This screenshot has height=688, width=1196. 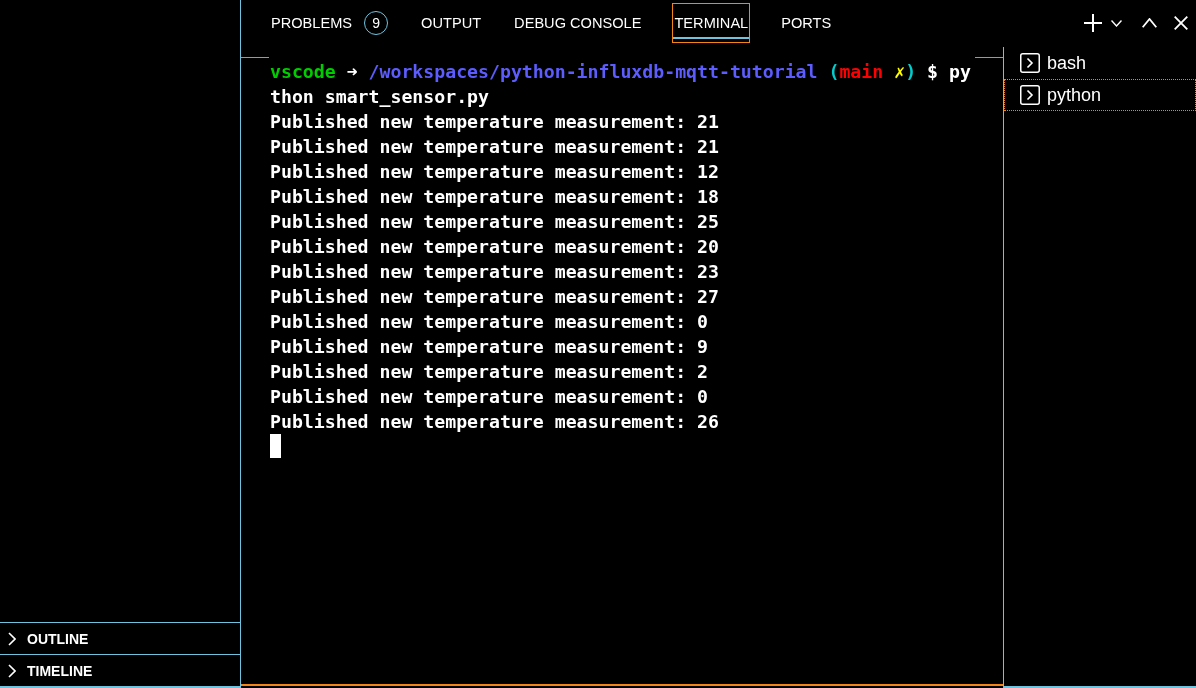 I want to click on terminal-line: thon smart_sensor.py, so click(x=379, y=97).